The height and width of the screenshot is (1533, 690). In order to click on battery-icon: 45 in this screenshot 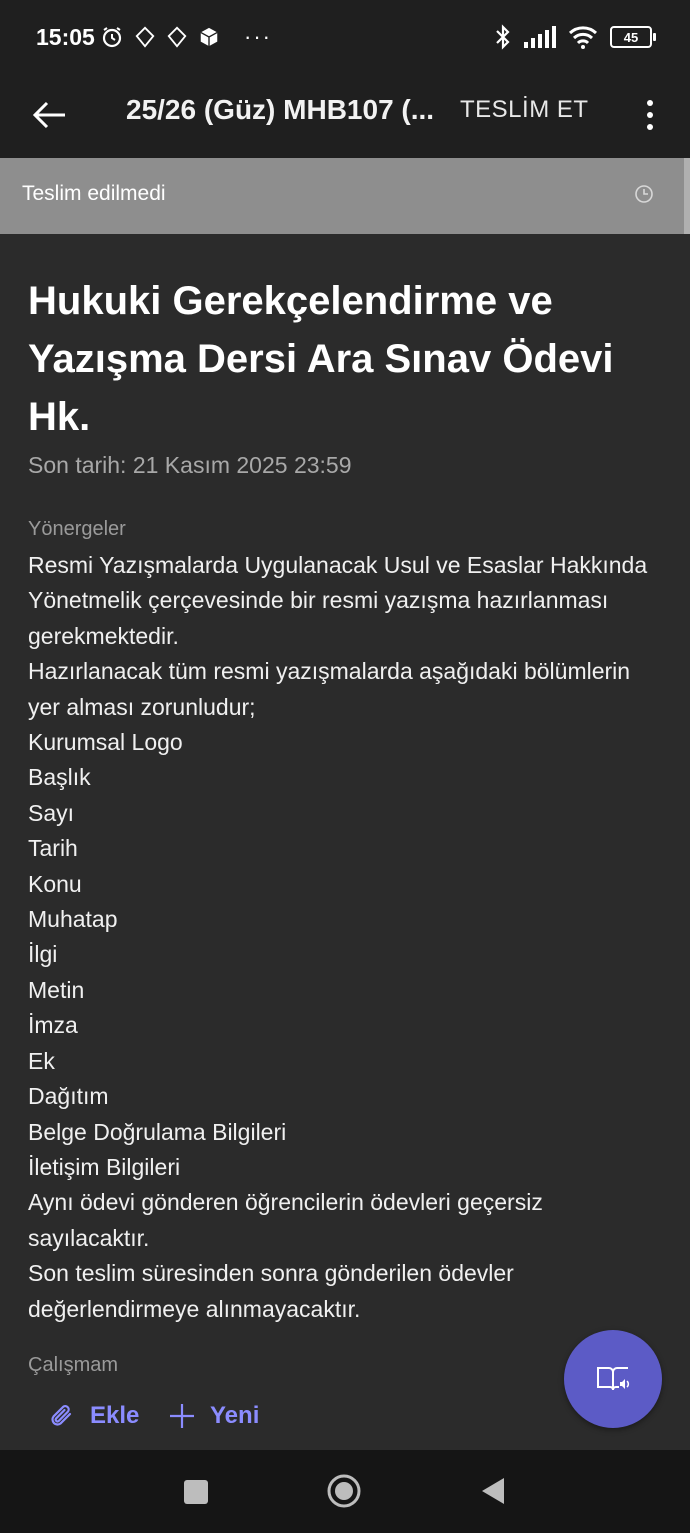, I will do `click(633, 37)`.